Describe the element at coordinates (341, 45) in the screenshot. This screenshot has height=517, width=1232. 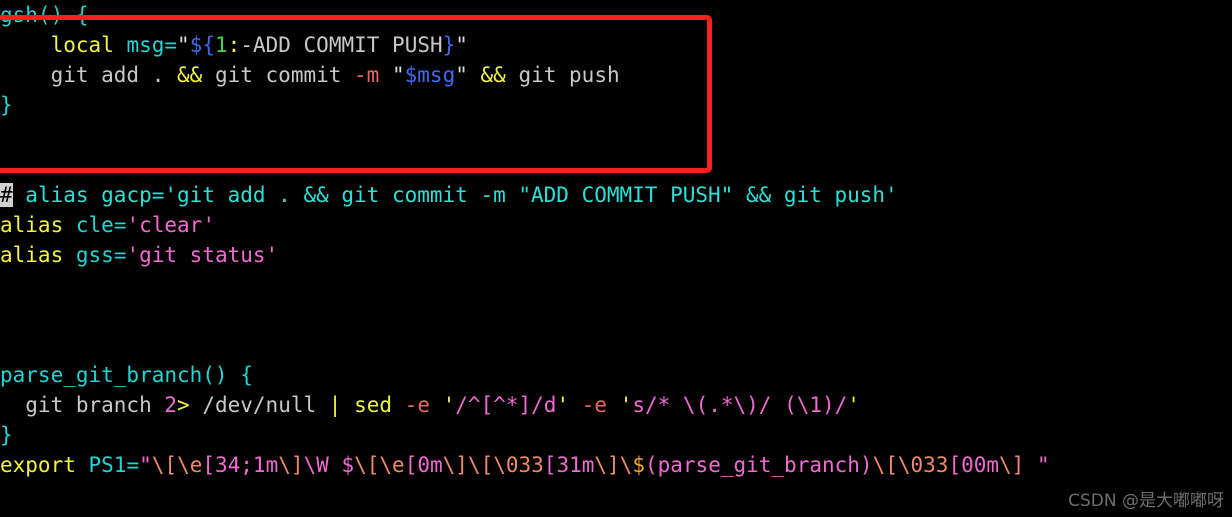
I see `code-token: -ADD COMMIT PUSH` at that location.